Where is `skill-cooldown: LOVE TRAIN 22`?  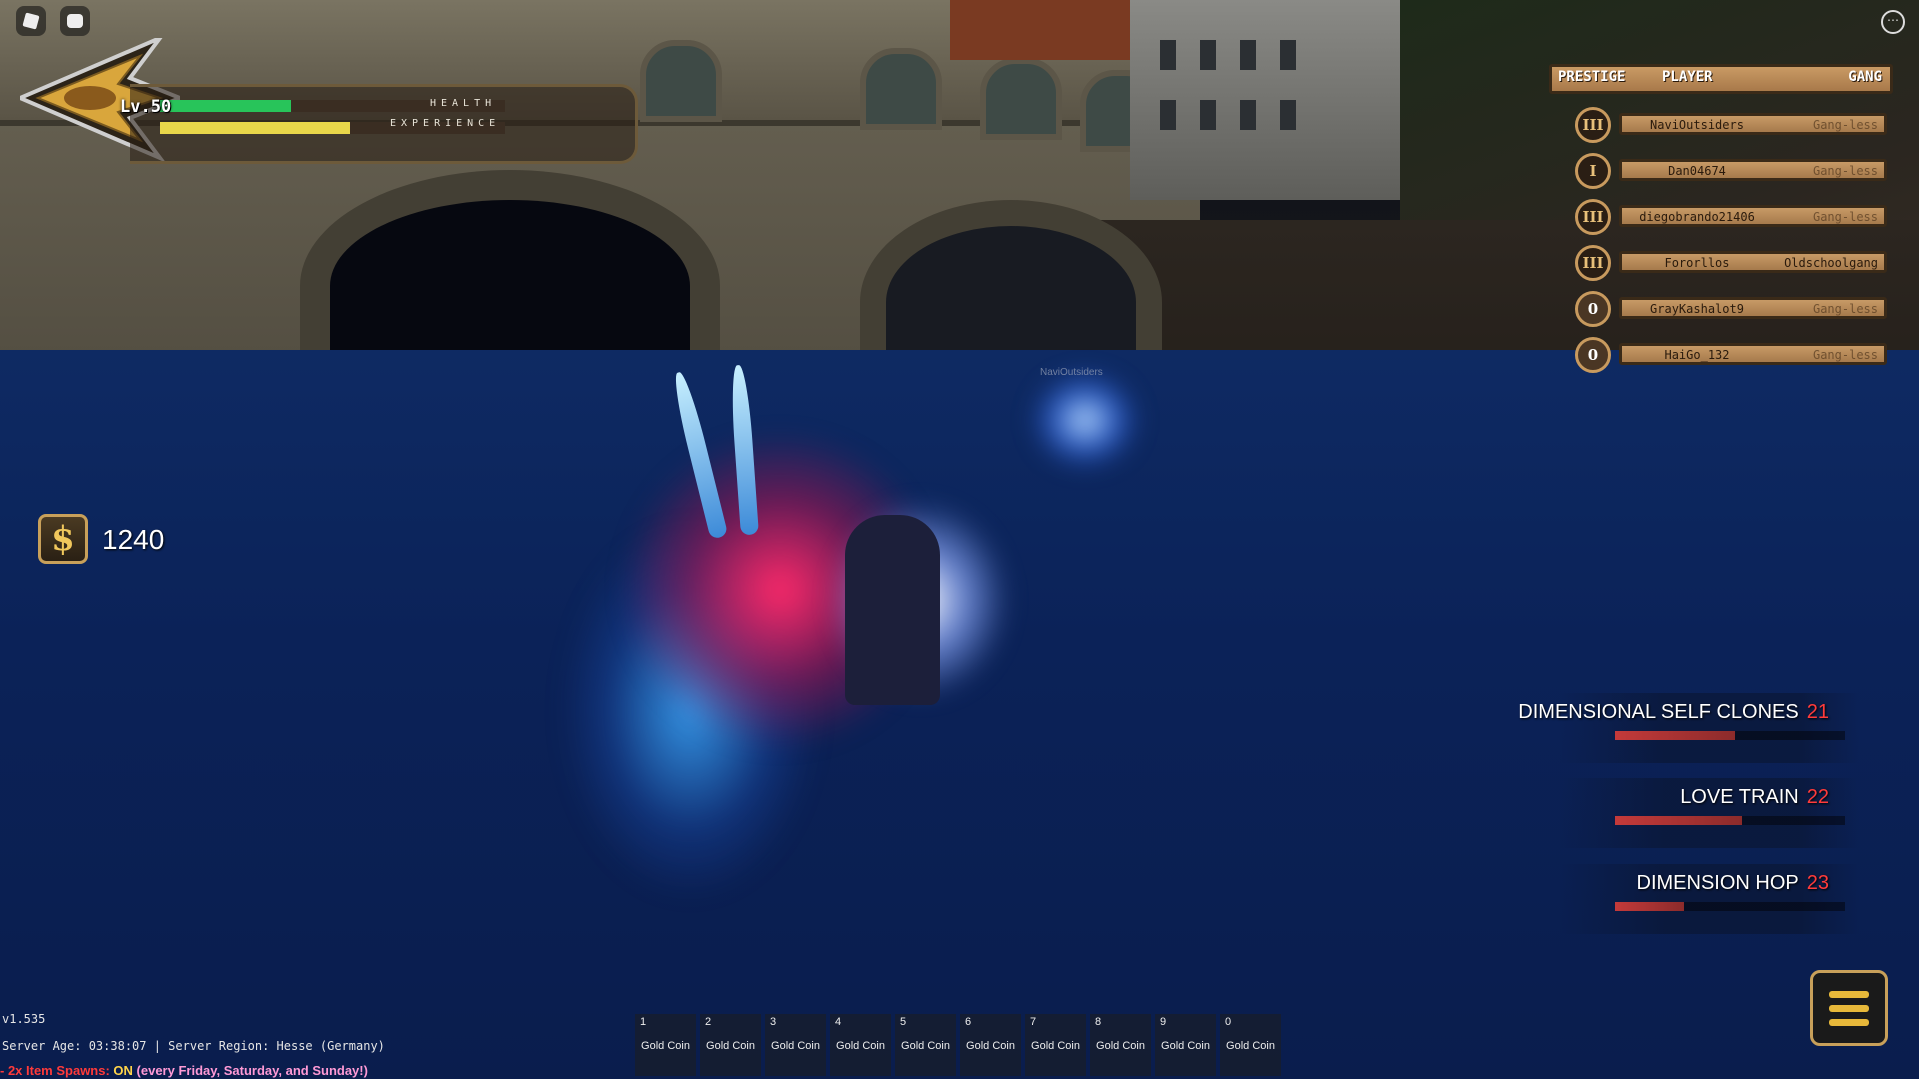 skill-cooldown: LOVE TRAIN 22 is located at coordinates (1709, 813).